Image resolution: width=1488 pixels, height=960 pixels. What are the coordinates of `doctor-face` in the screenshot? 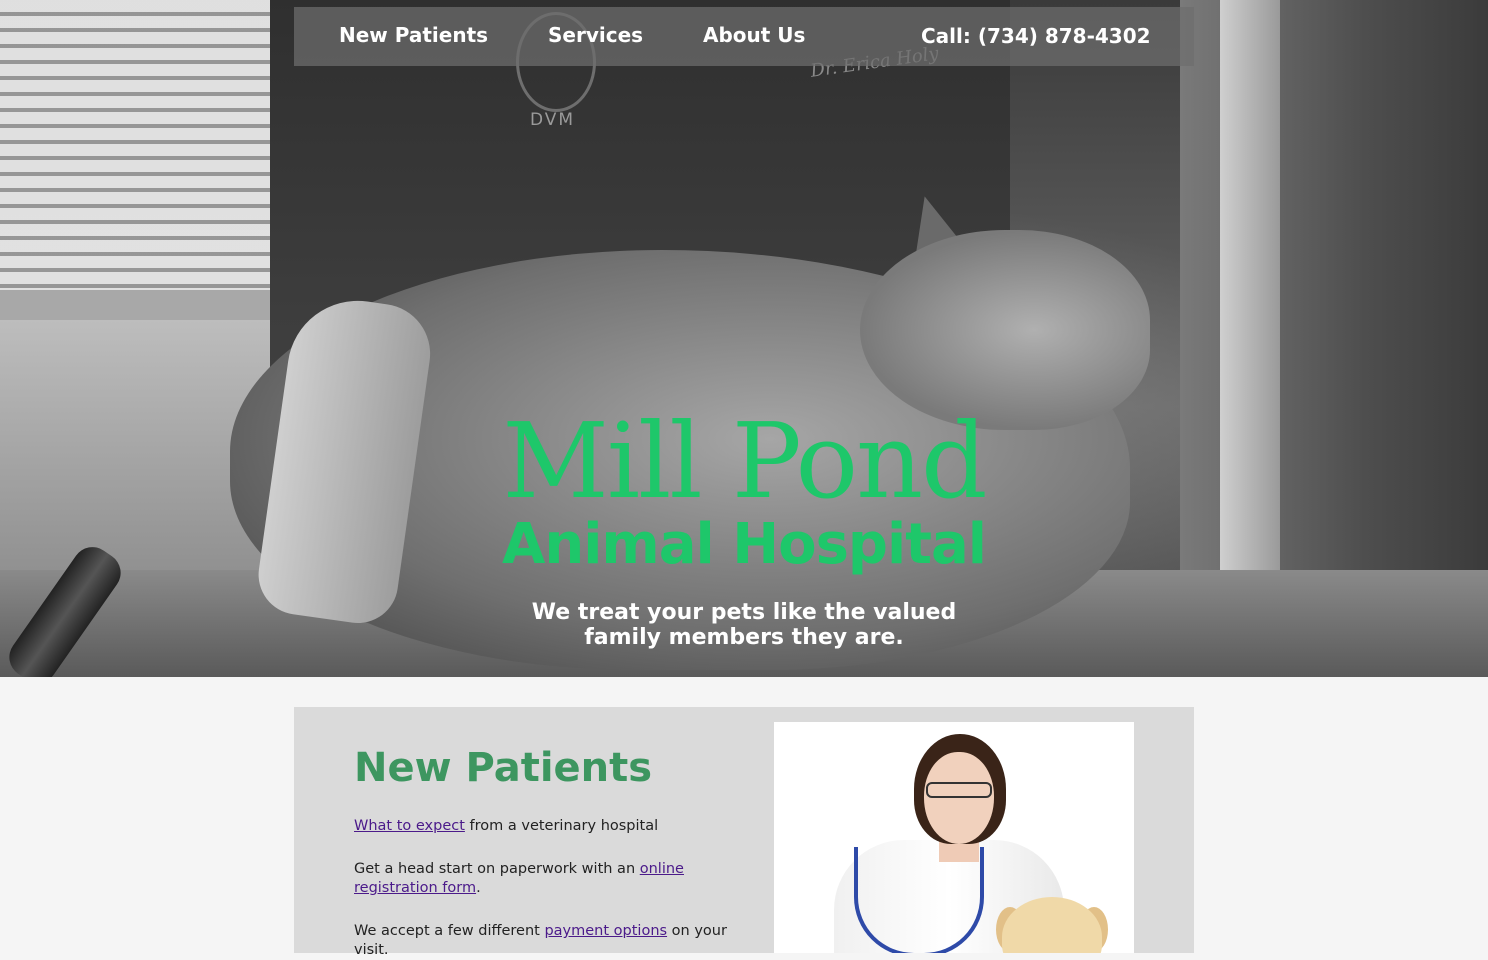 It's located at (959, 798).